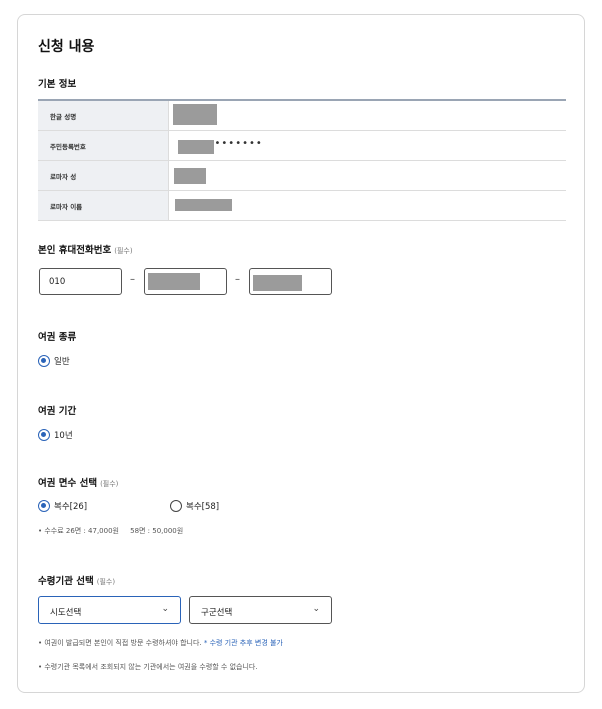 The height and width of the screenshot is (709, 602). What do you see at coordinates (44, 435) in the screenshot?
I see `passport-period-10y-radio` at bounding box center [44, 435].